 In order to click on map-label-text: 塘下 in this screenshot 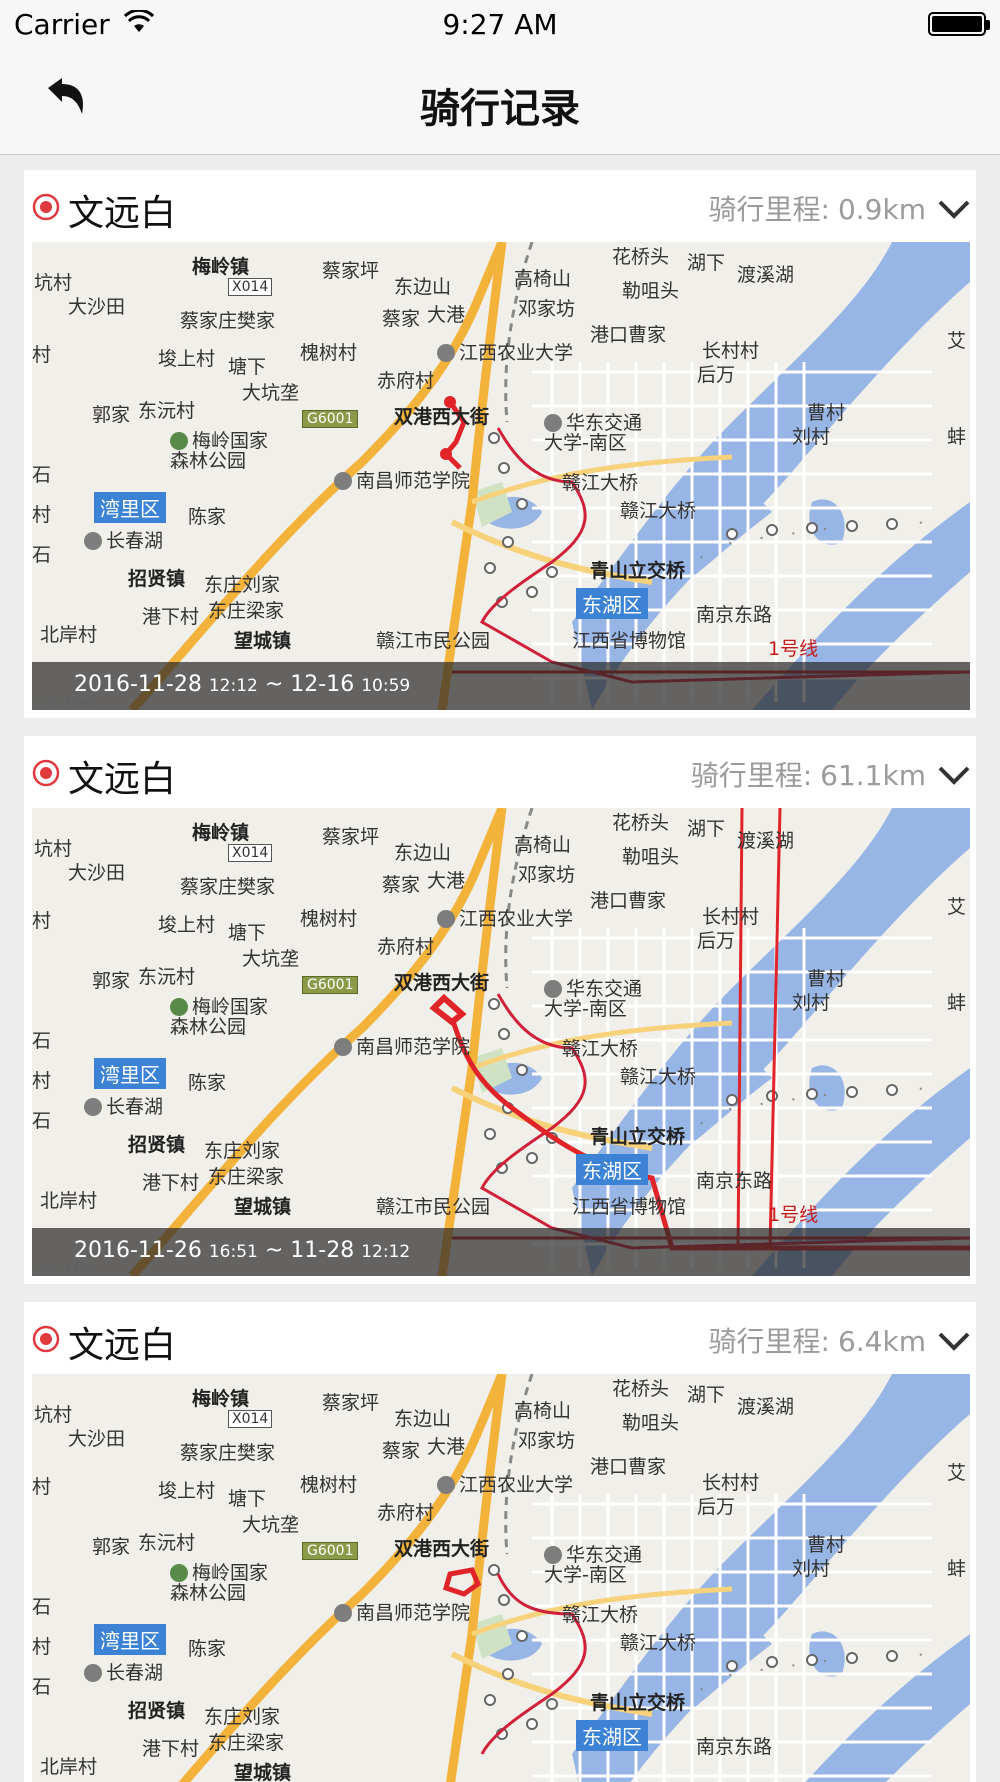, I will do `click(247, 1499)`.